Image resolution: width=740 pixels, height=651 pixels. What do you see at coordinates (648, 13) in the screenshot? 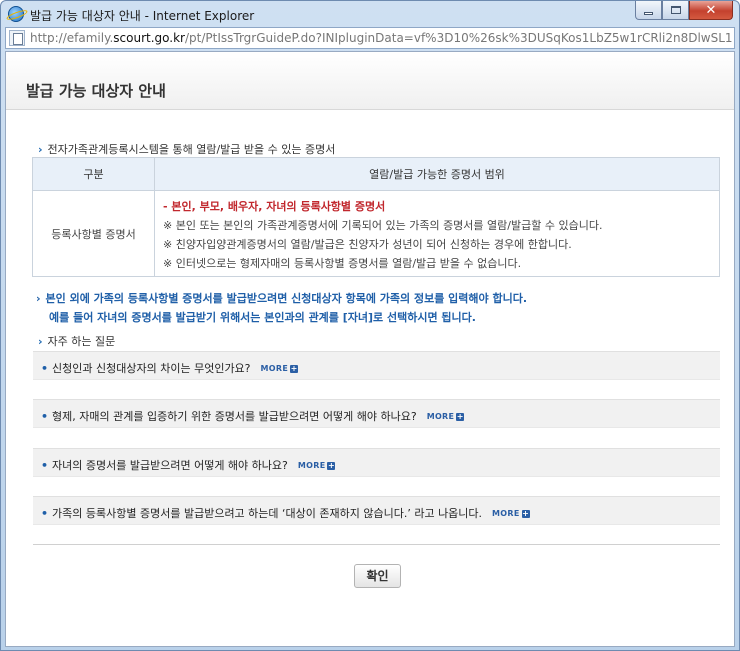
I see `minimize-icon` at bounding box center [648, 13].